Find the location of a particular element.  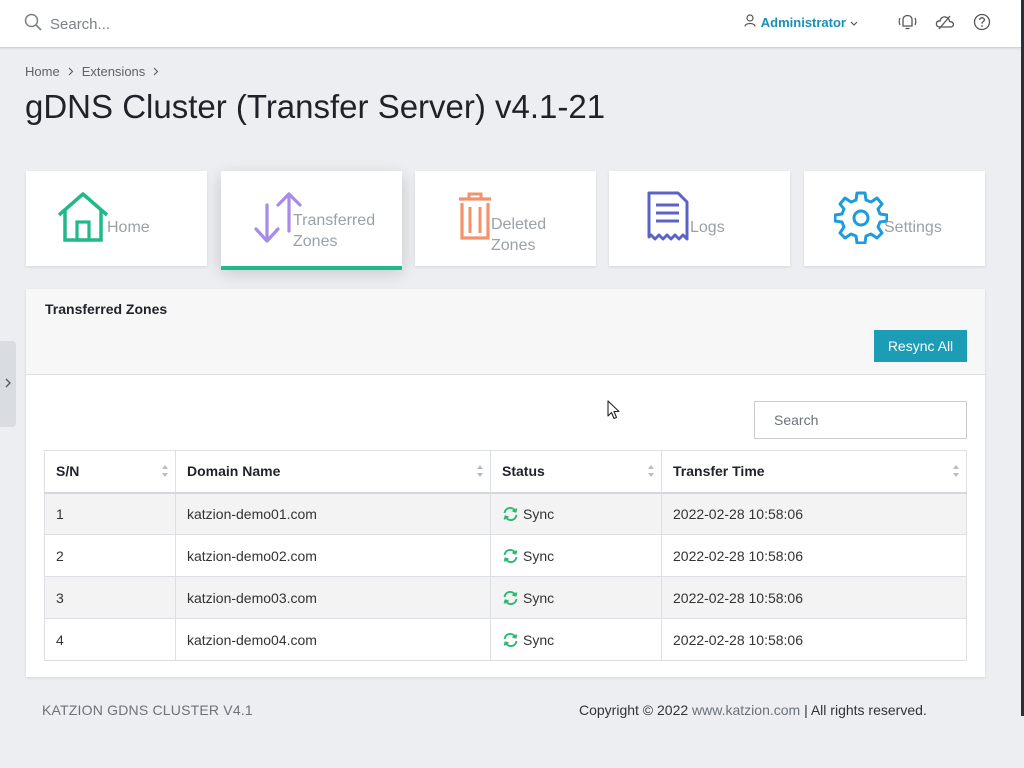

search-icon is located at coordinates (33, 24).